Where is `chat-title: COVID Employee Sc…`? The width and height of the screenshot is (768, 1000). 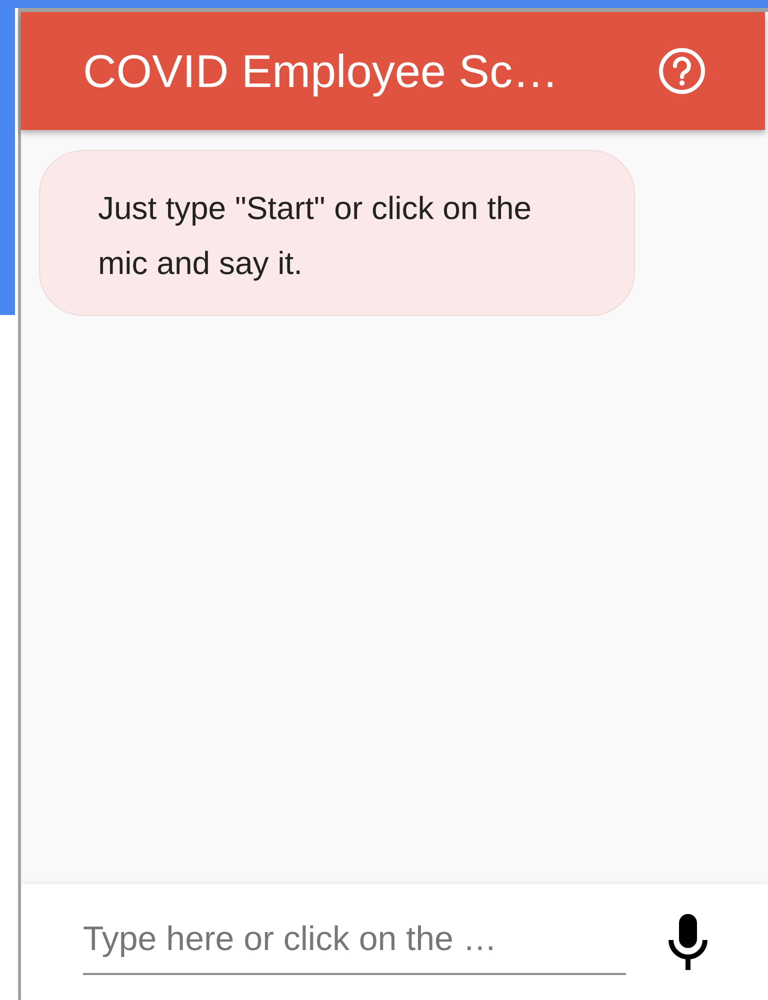
chat-title: COVID Employee Sc… is located at coordinates (321, 71).